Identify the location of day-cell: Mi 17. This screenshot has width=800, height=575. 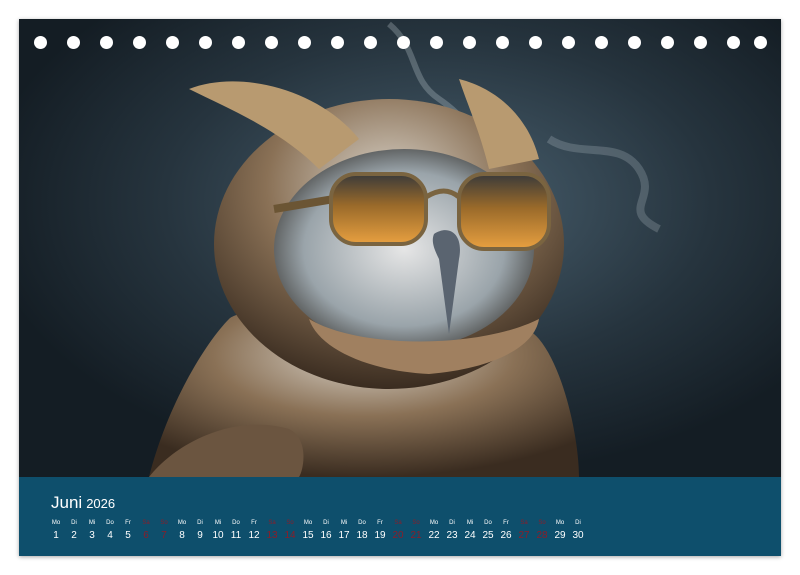
(344, 530).